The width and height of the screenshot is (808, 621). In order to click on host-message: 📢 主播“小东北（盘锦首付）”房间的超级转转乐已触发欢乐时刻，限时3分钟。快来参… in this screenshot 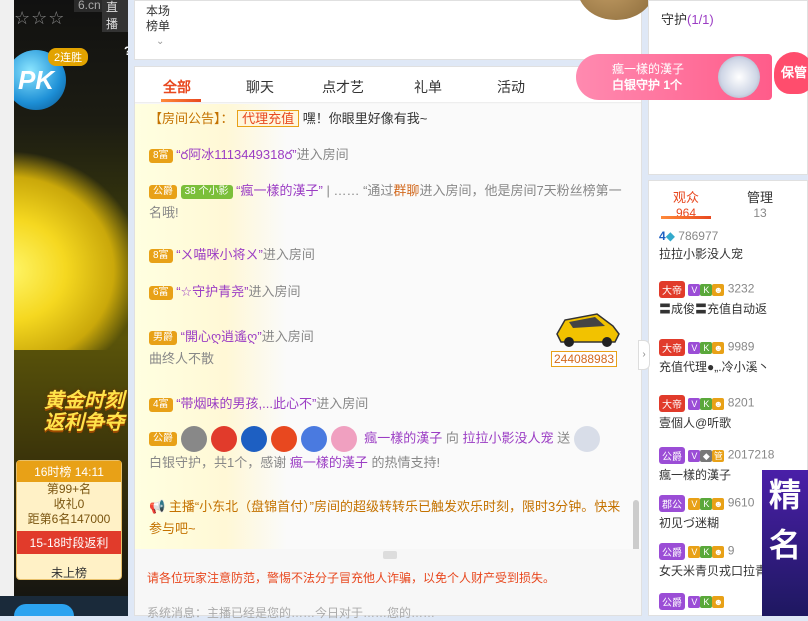, I will do `click(389, 518)`.